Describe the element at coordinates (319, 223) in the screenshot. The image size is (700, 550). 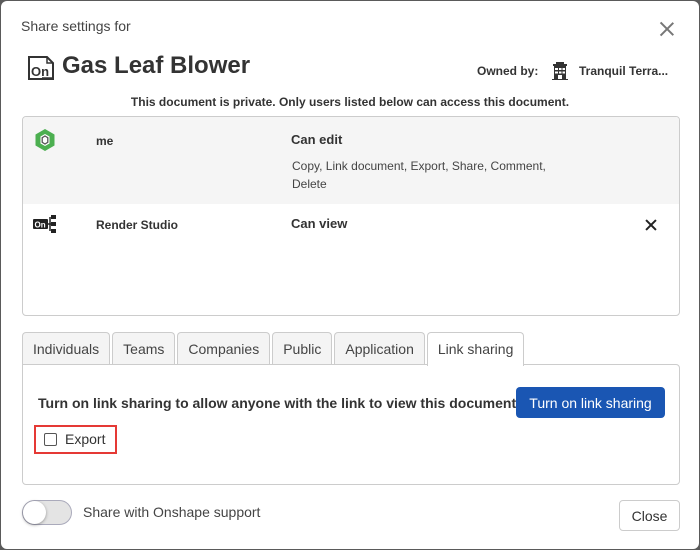
I see `member-permission: Can view` at that location.